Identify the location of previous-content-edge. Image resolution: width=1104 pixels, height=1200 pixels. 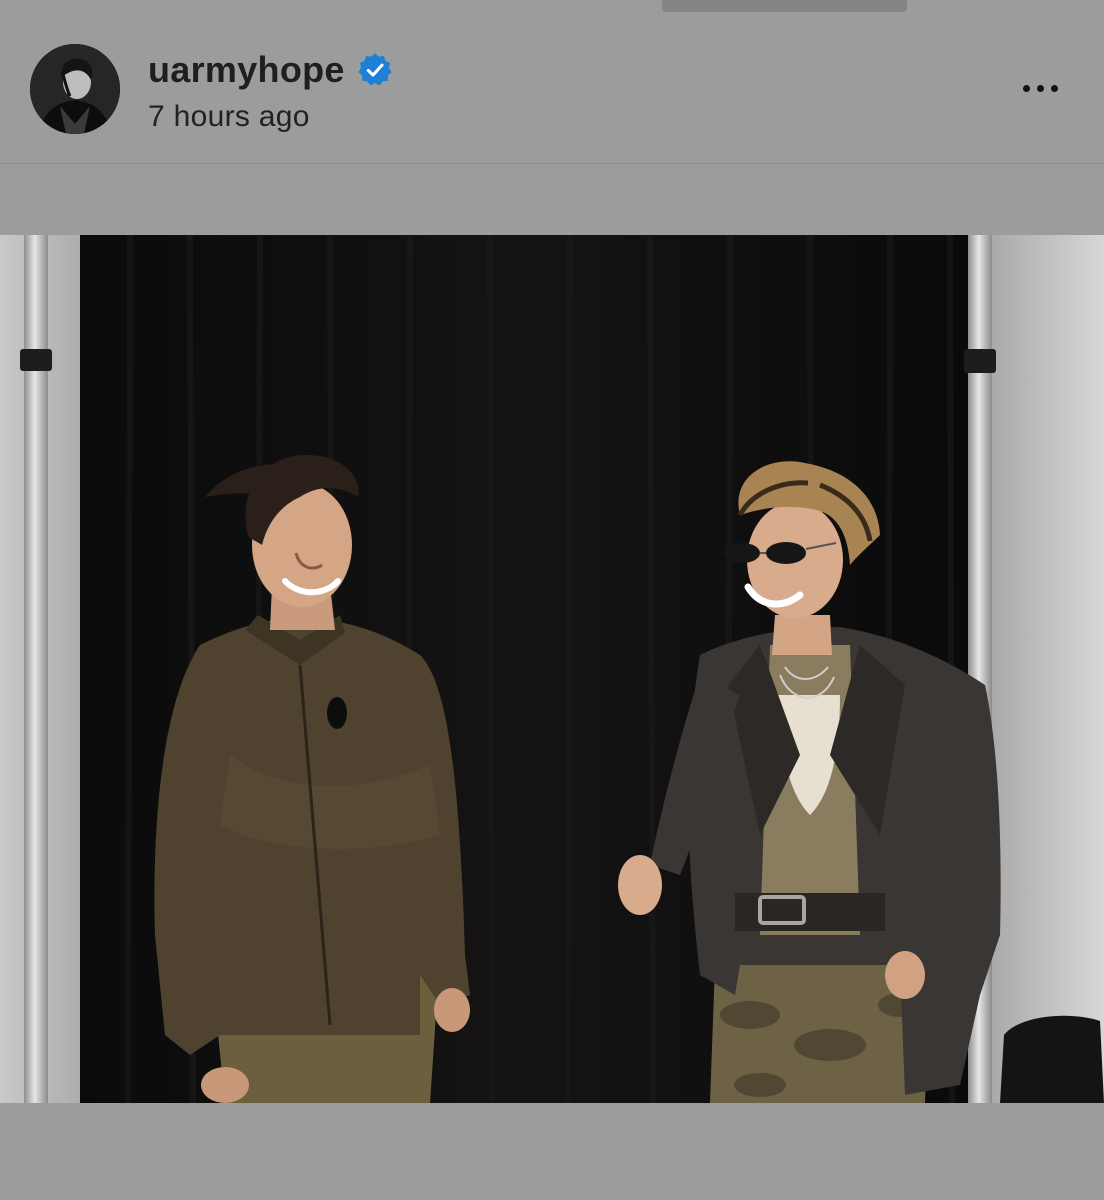
(784, 6).